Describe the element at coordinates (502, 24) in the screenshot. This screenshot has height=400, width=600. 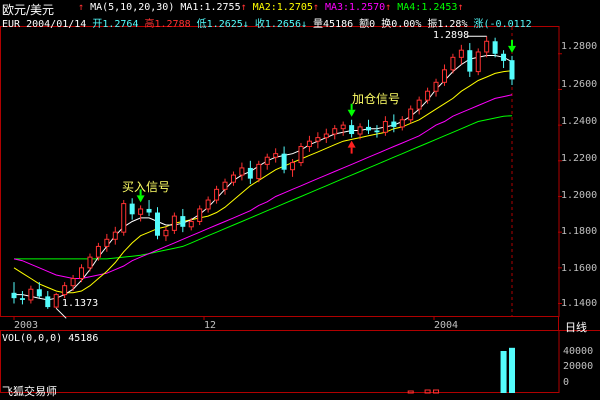
I see `change-value: 涨(-0.0112` at that location.